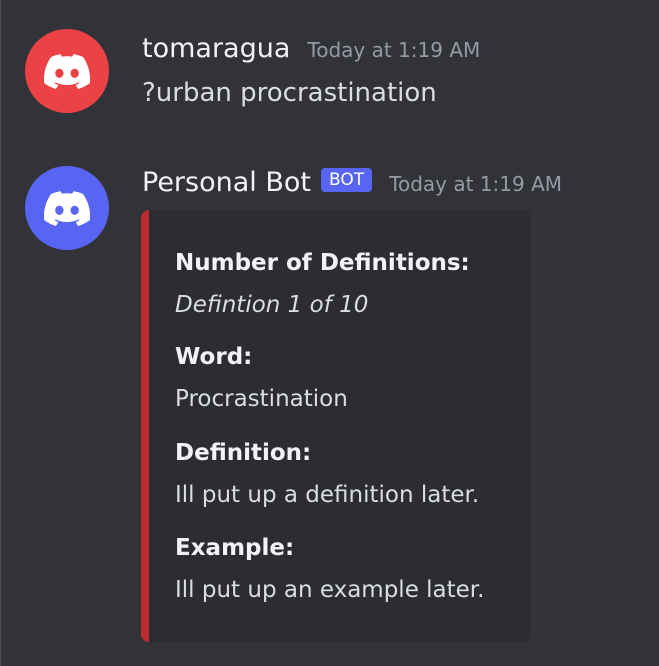  I want to click on embed-field-name: Definition:, so click(243, 453).